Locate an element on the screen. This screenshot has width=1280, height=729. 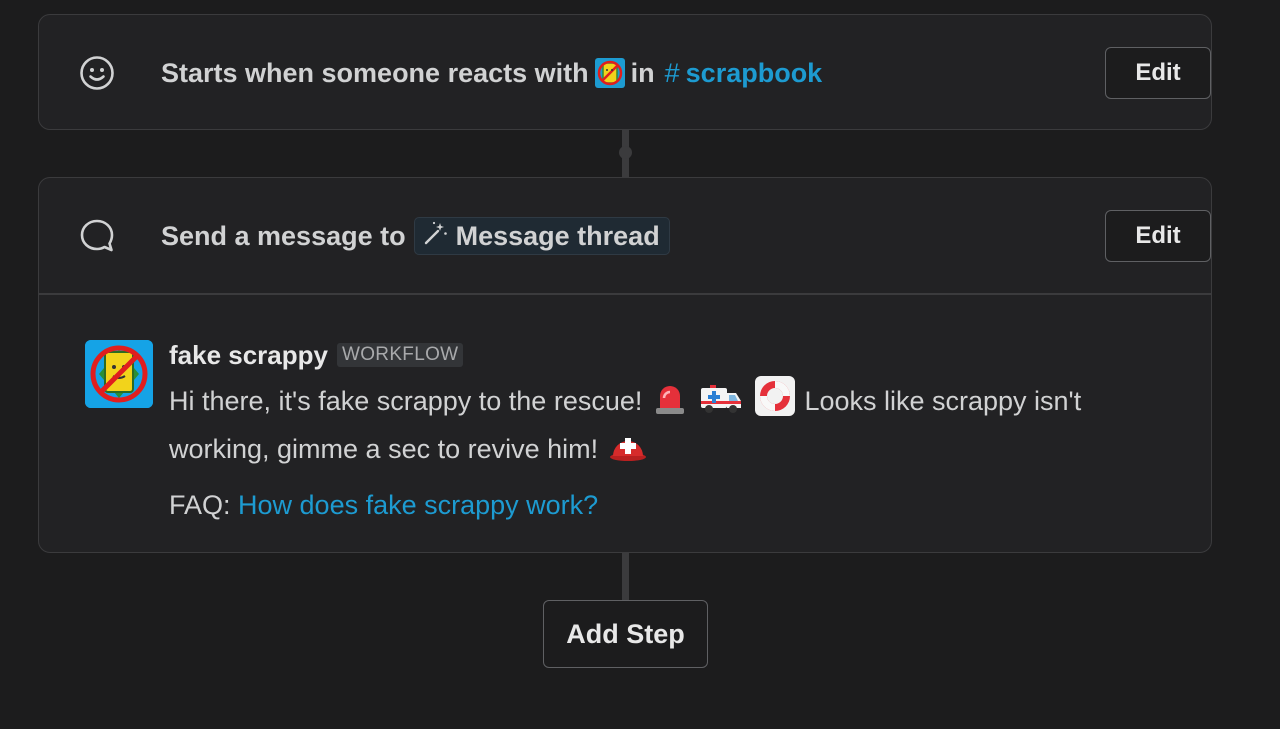
channel-name: scrapbook is located at coordinates (754, 72).